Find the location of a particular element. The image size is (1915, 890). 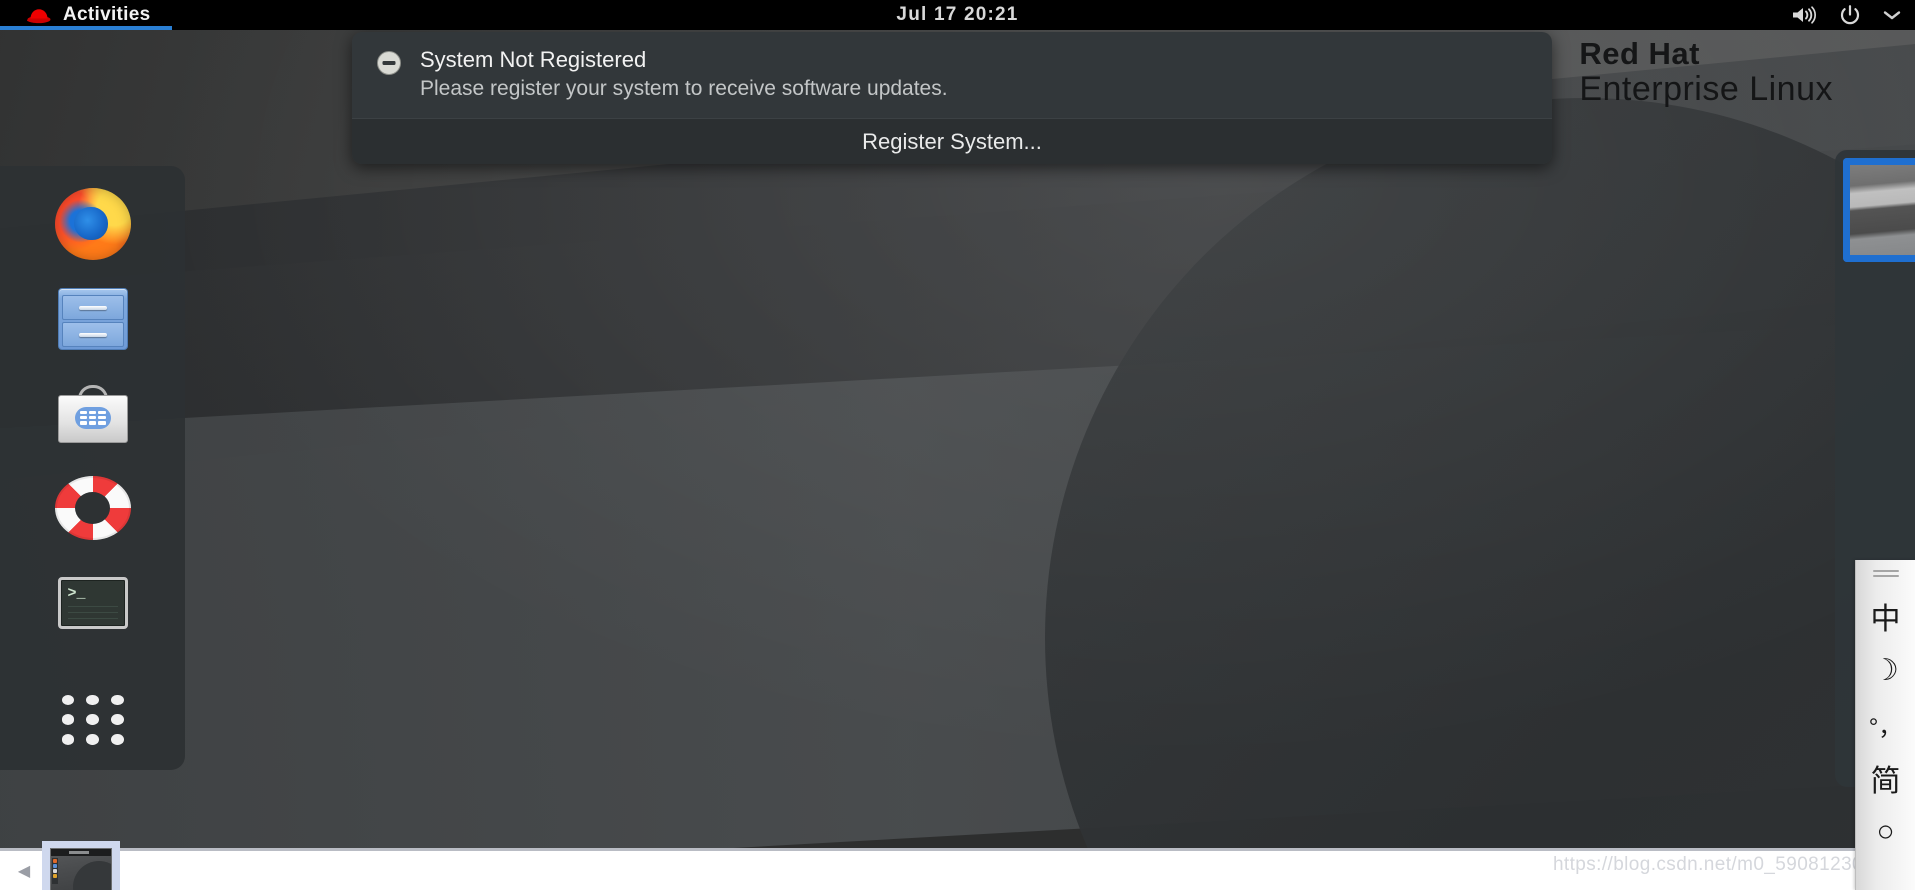

dock-item-software is located at coordinates (93, 413).